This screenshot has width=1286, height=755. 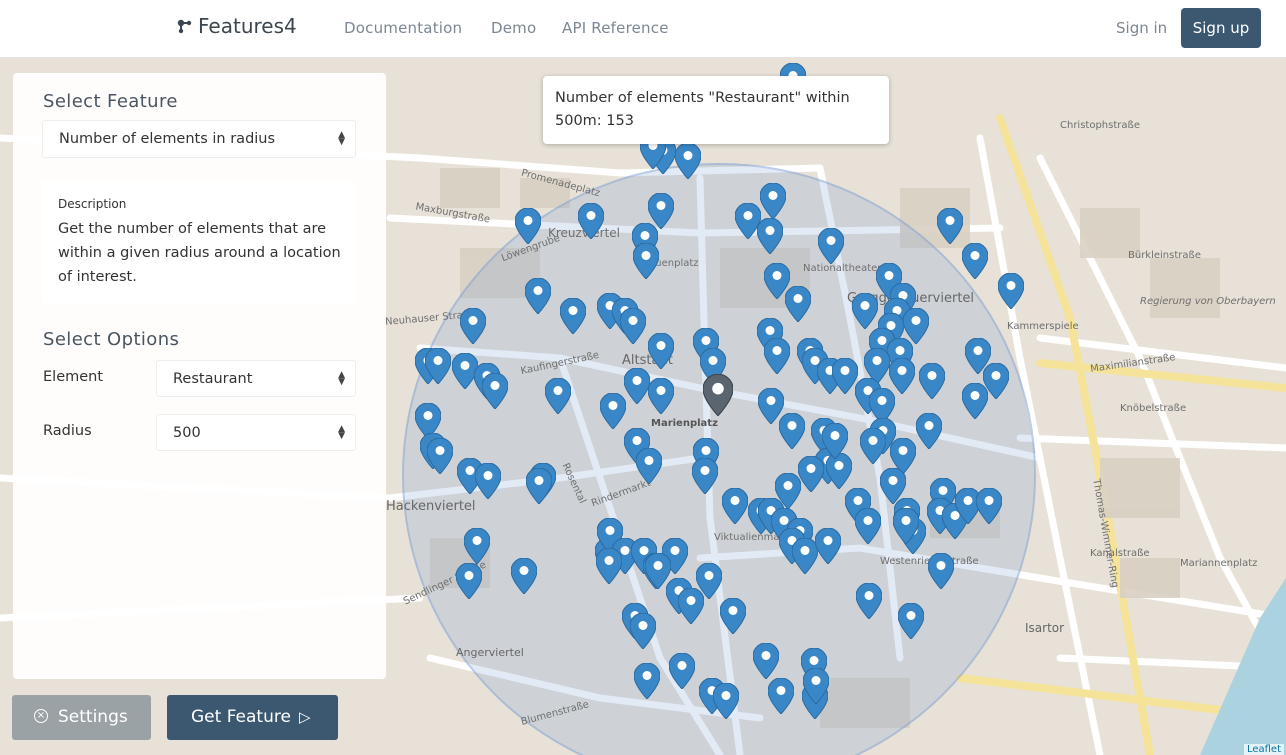 What do you see at coordinates (1221, 28) in the screenshot?
I see `sign-up-button: Sign up` at bounding box center [1221, 28].